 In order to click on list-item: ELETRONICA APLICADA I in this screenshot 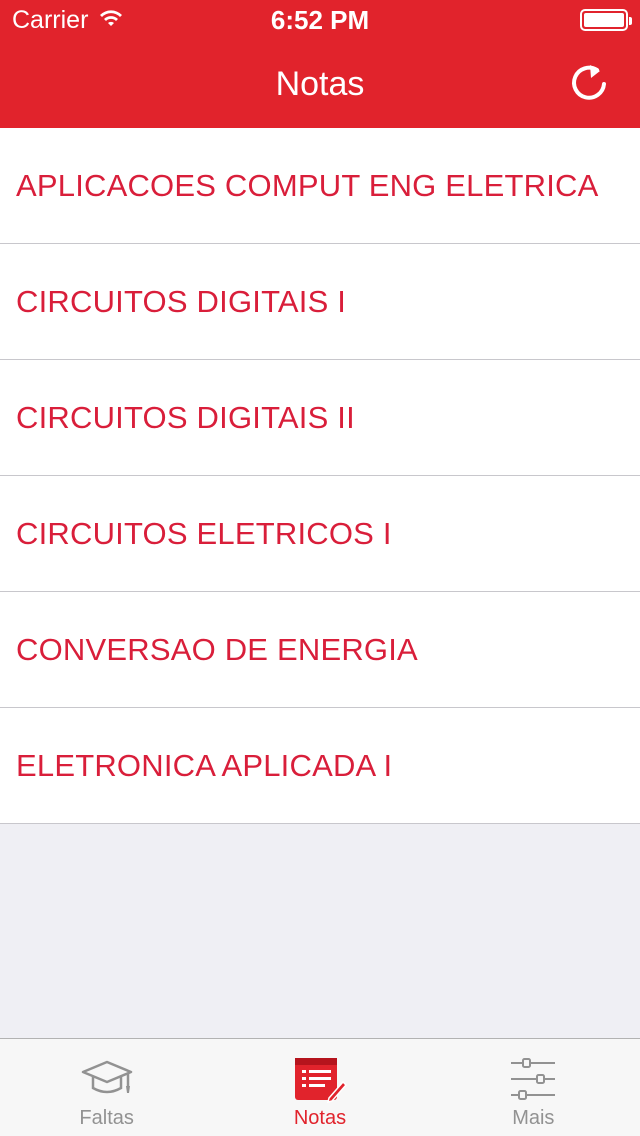, I will do `click(320, 766)`.